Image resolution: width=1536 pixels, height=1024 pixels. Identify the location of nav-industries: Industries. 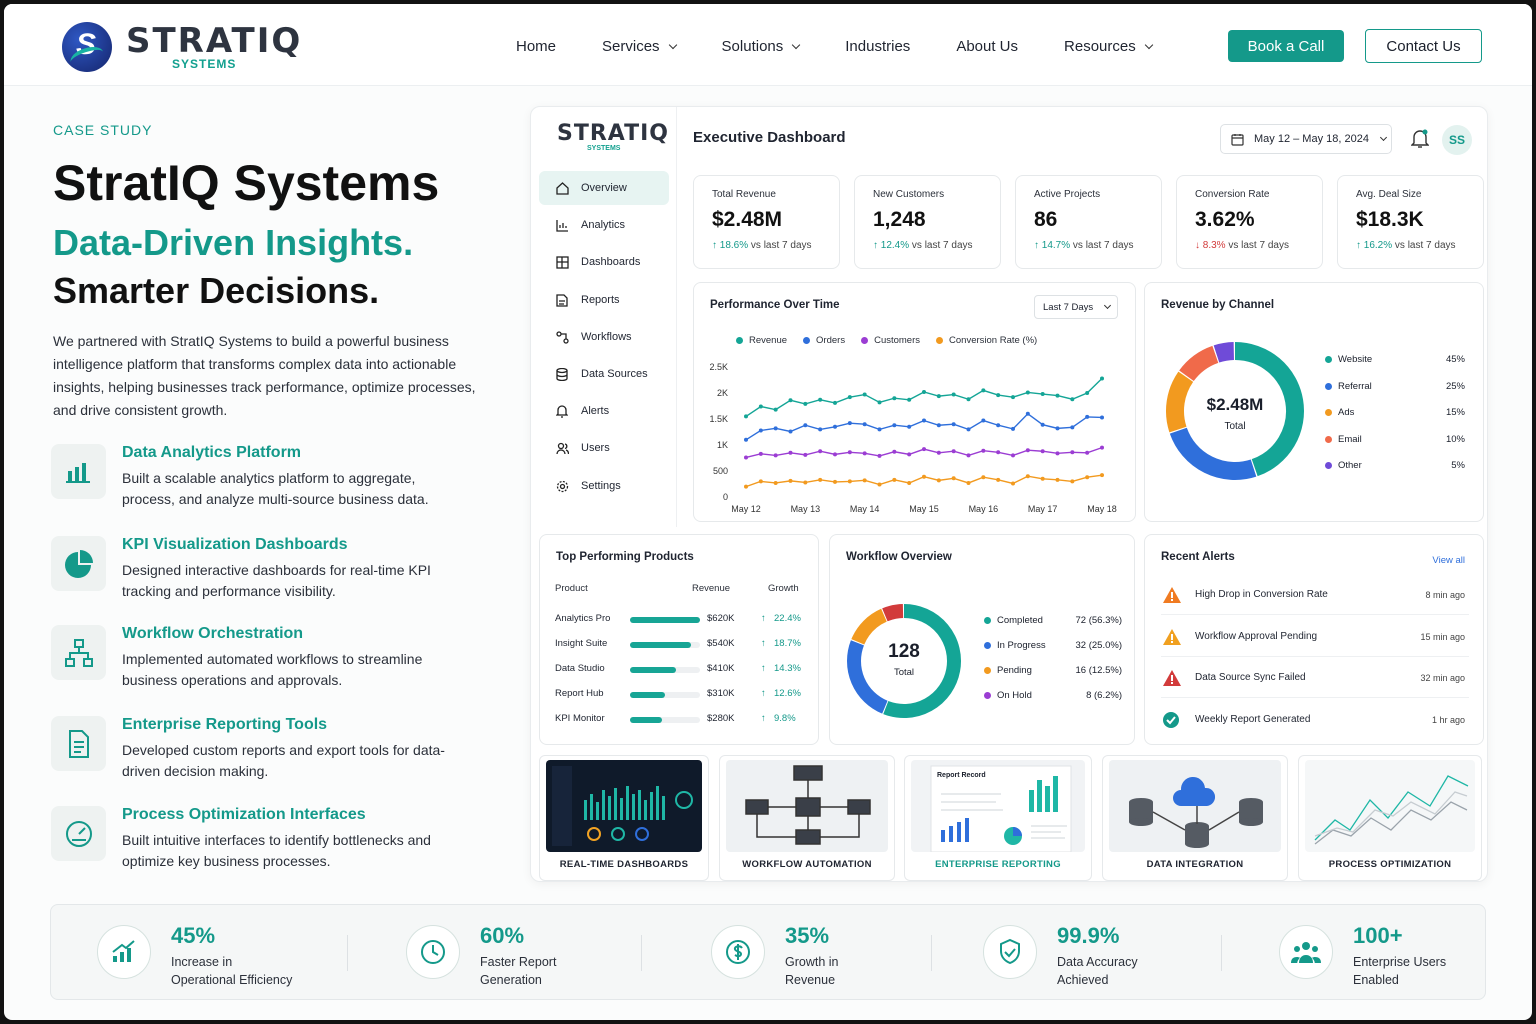
(877, 46).